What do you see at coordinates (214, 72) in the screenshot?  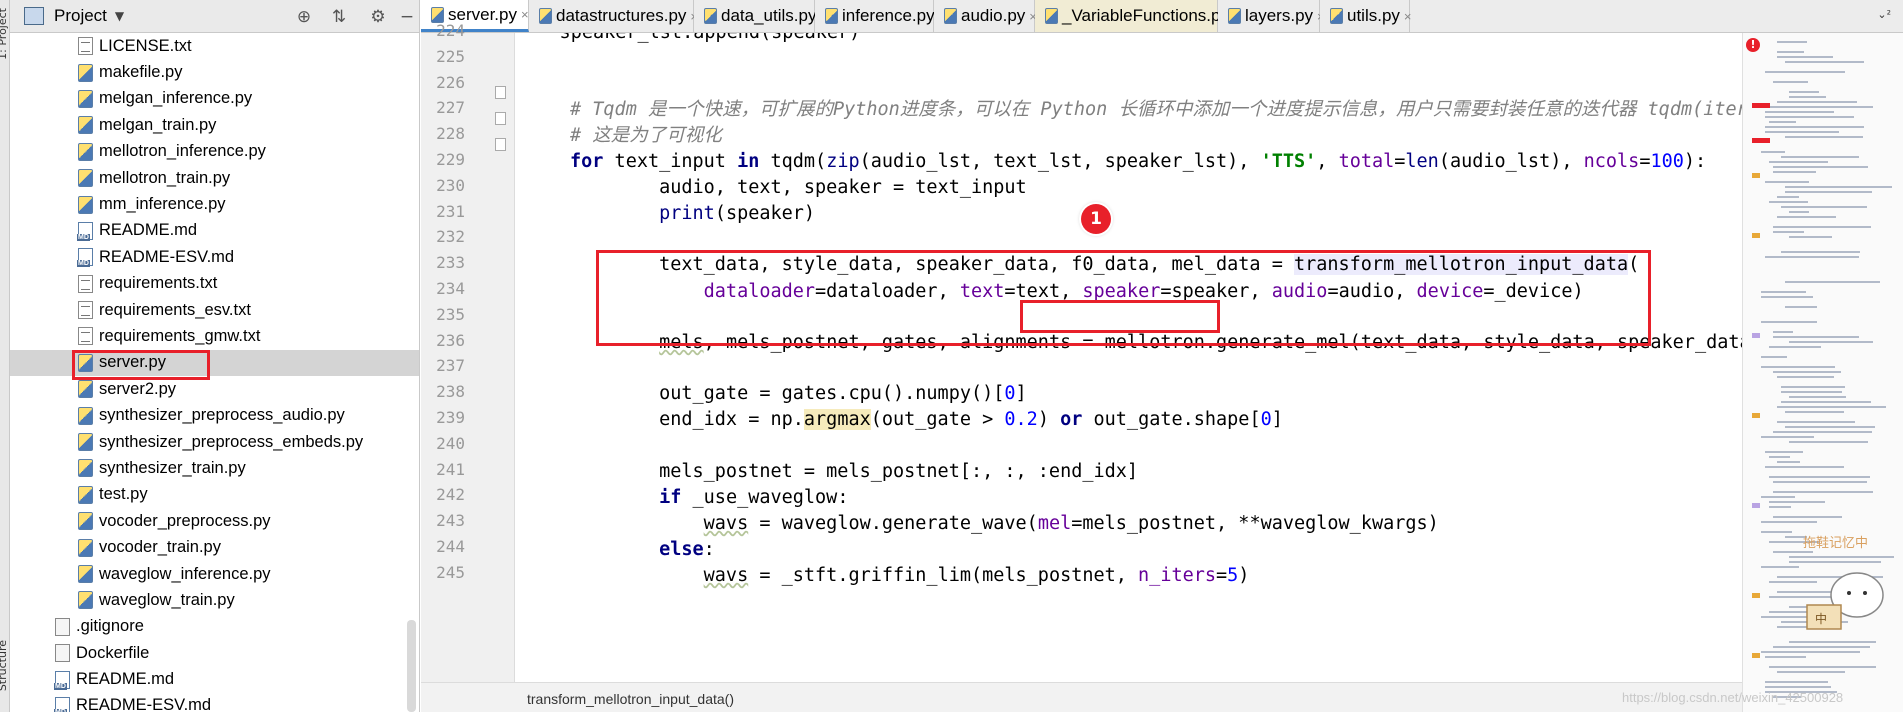 I see `file-tree-item: makefile.py` at bounding box center [214, 72].